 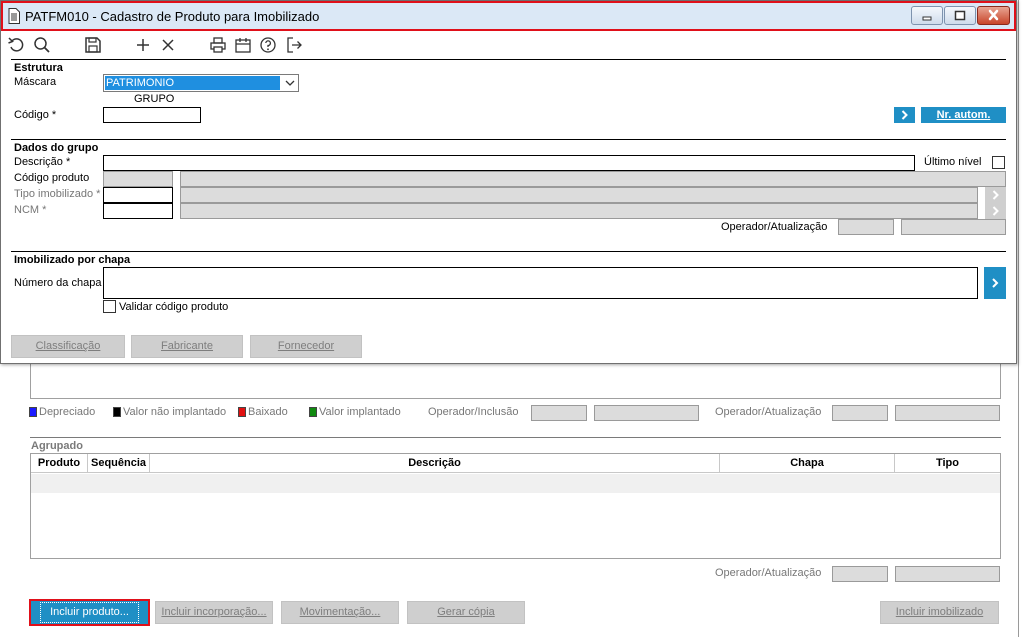 I want to click on maximize-icon, so click(x=960, y=15).